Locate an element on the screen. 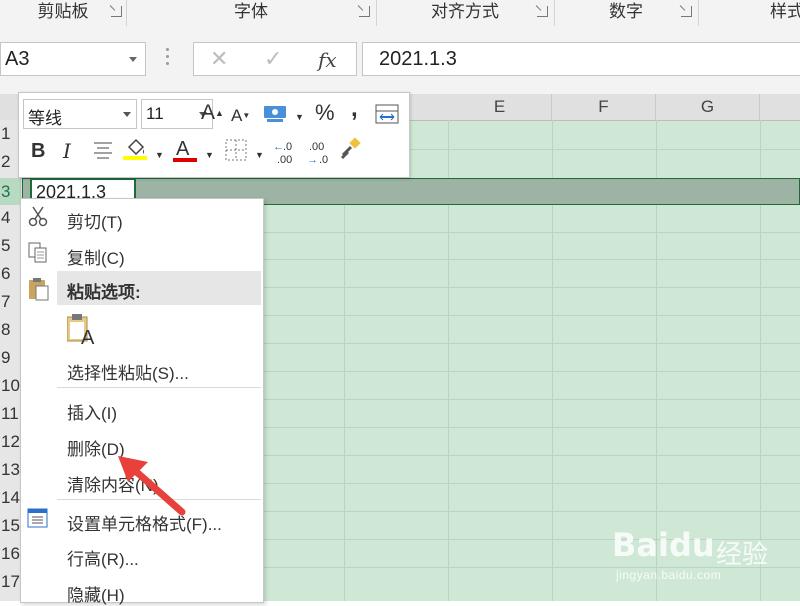 The width and height of the screenshot is (800, 606). scissors-icon is located at coordinates (38, 218).